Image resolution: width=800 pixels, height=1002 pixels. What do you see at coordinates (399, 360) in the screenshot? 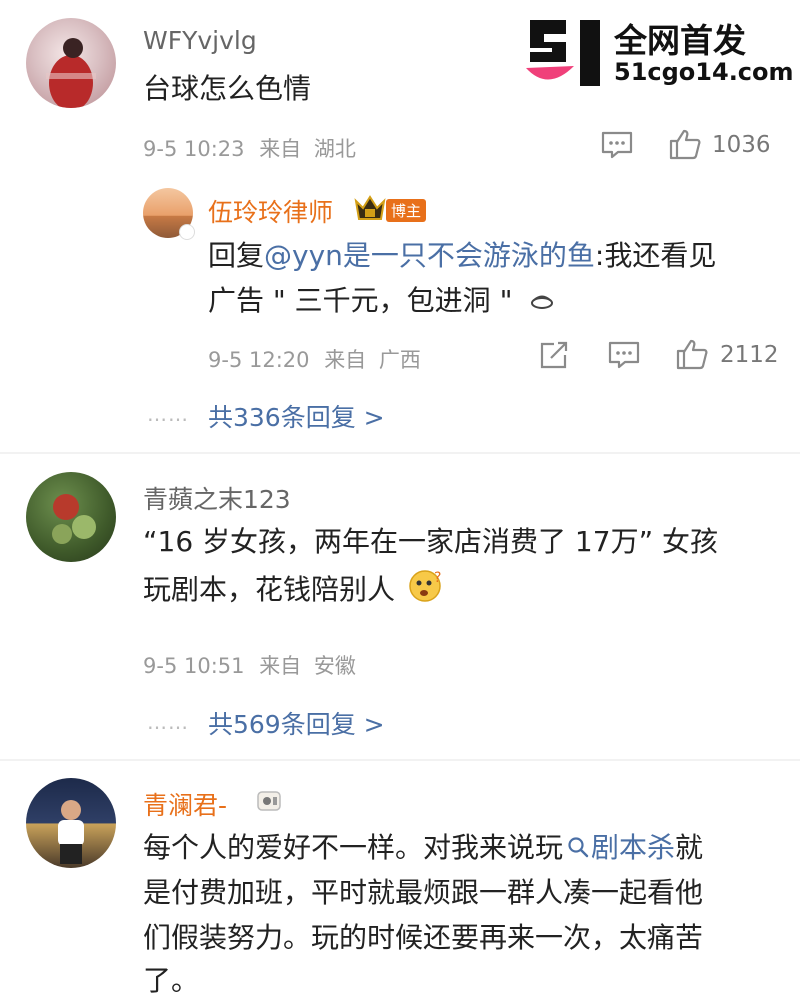
I see `location: 广西` at bounding box center [399, 360].